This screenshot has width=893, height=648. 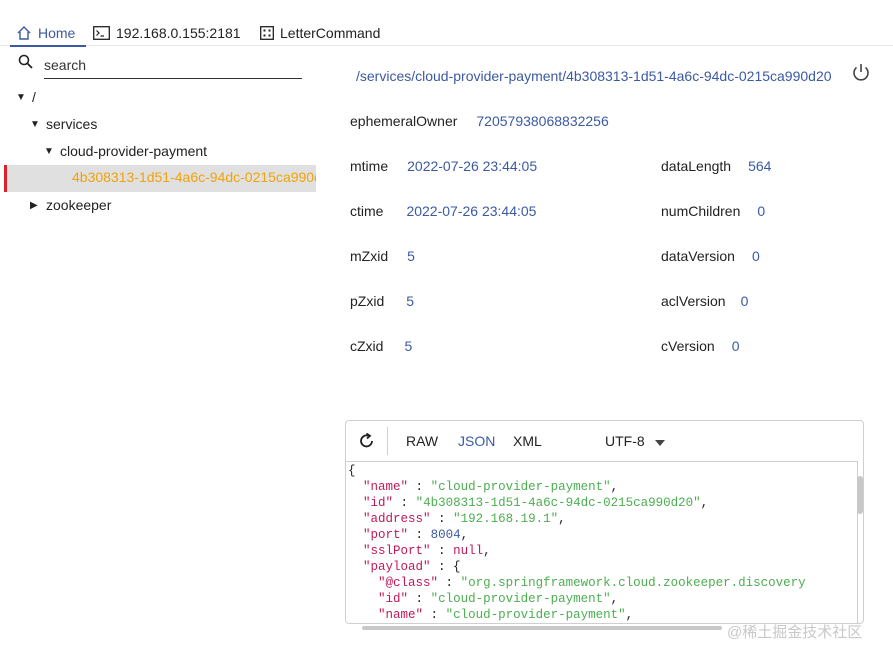 I want to click on tree-node-selected: 4b308313-1d51-4a6c-94dc-0215ca990d20, so click(x=160, y=178).